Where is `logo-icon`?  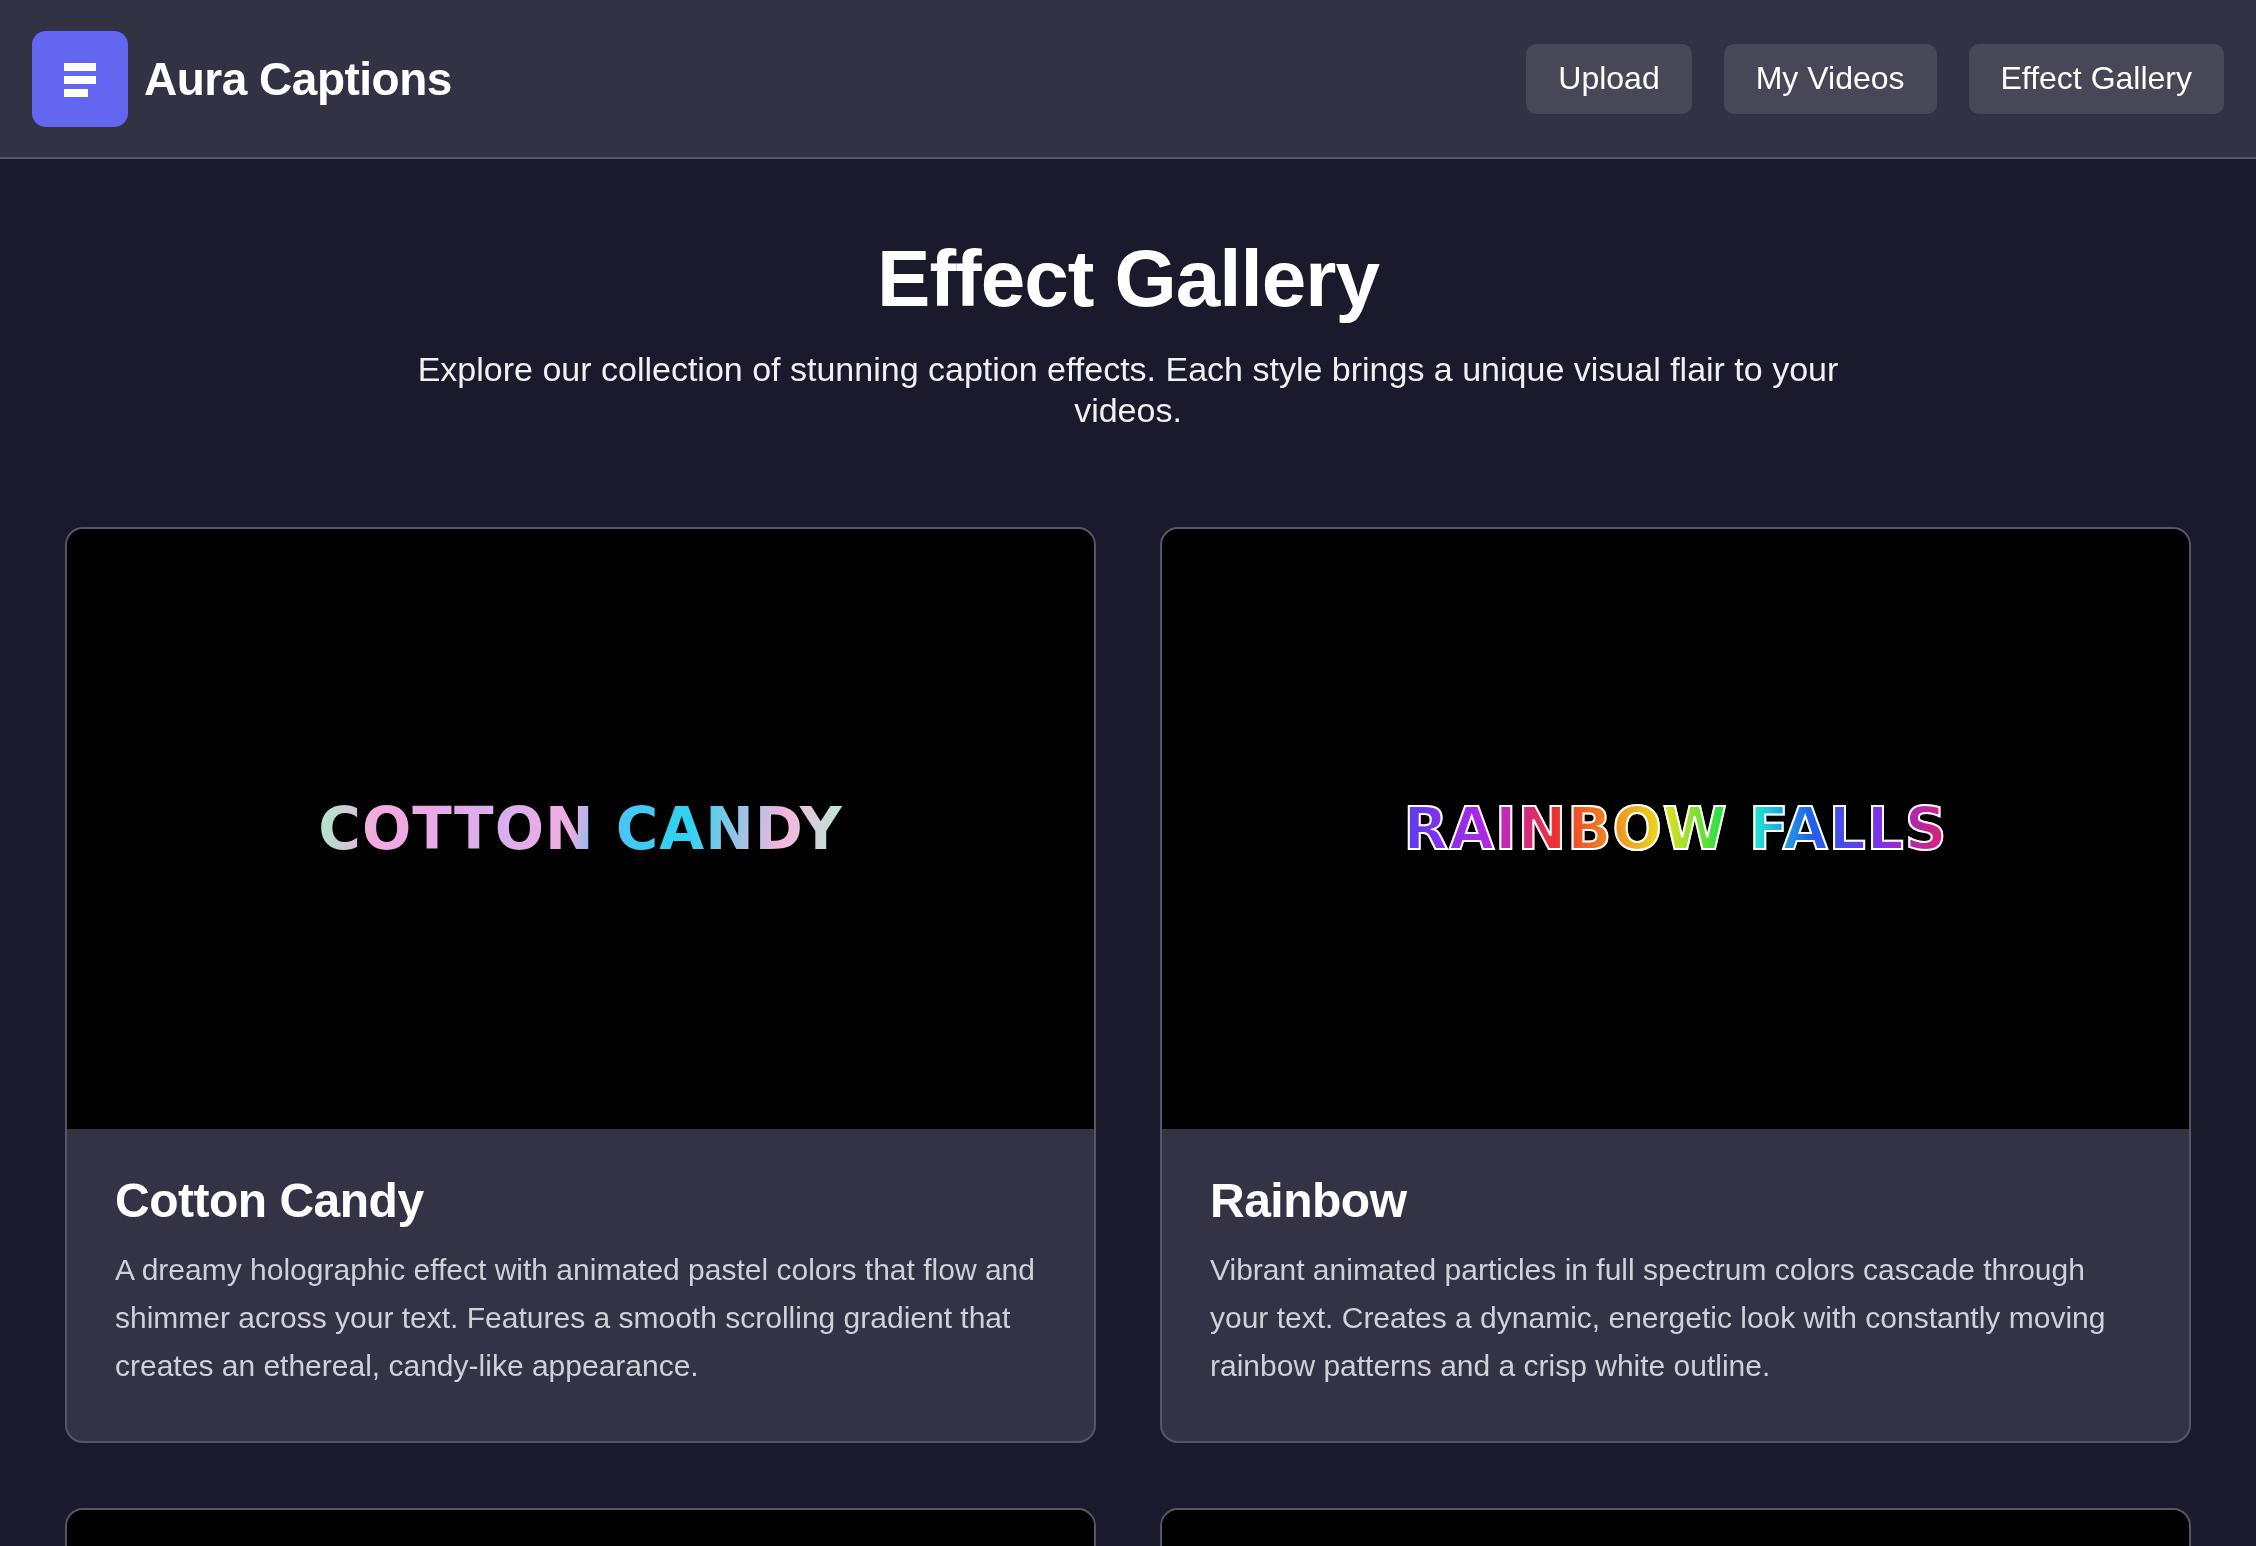 logo-icon is located at coordinates (80, 78).